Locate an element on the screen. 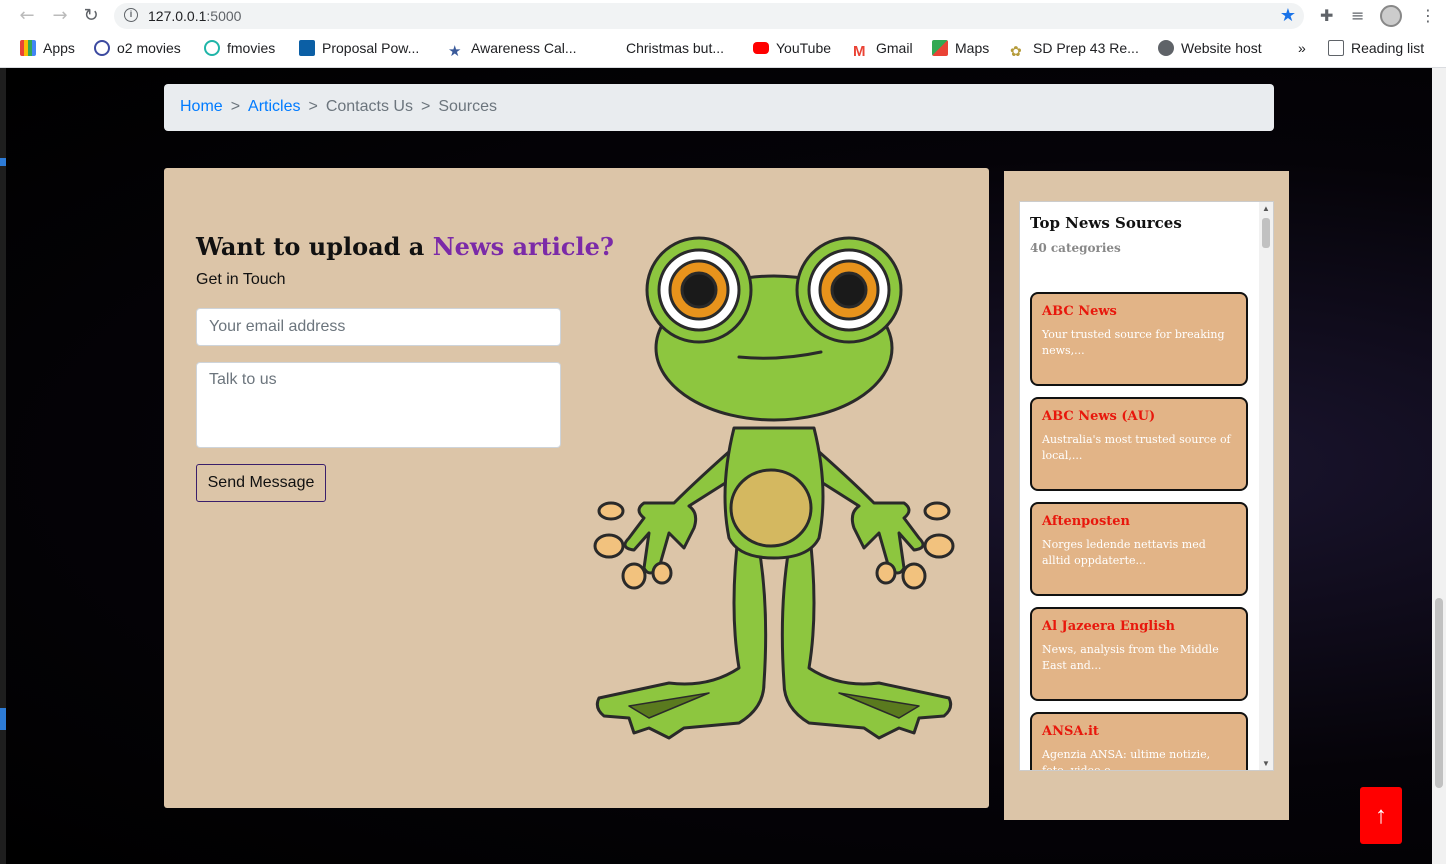 This screenshot has height=864, width=1446. contact-heading: Want to upload a News article? is located at coordinates (405, 246).